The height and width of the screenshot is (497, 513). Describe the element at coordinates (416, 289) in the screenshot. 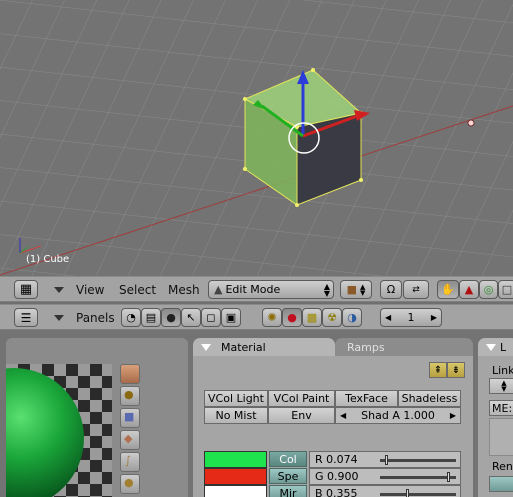

I see `layers-button: ⇄` at that location.